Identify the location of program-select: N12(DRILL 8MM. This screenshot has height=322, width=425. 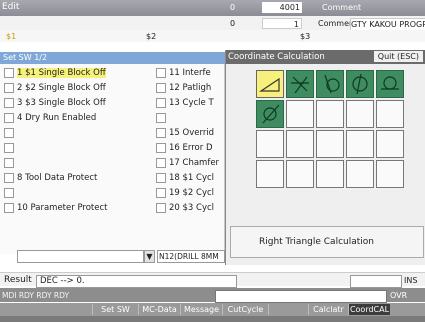
(191, 256).